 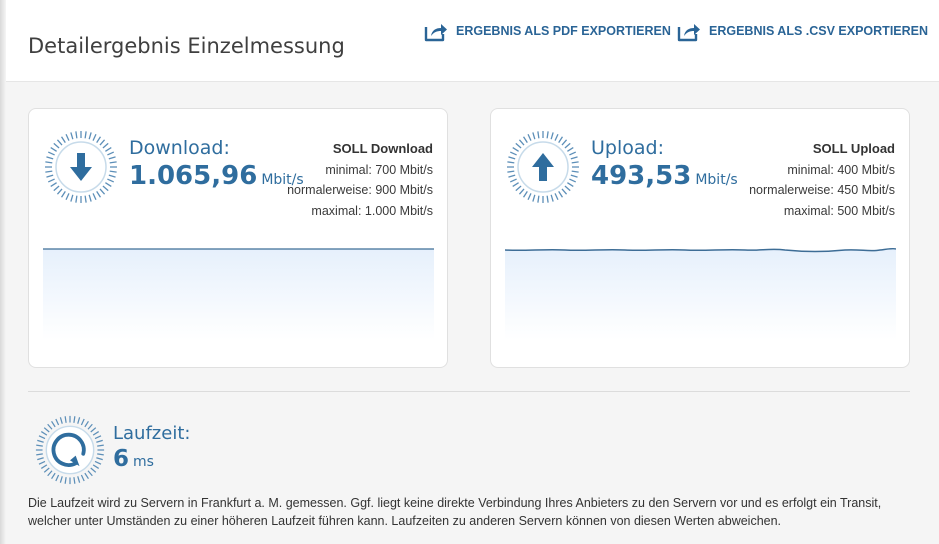 I want to click on latency-unit: ms, so click(x=143, y=462).